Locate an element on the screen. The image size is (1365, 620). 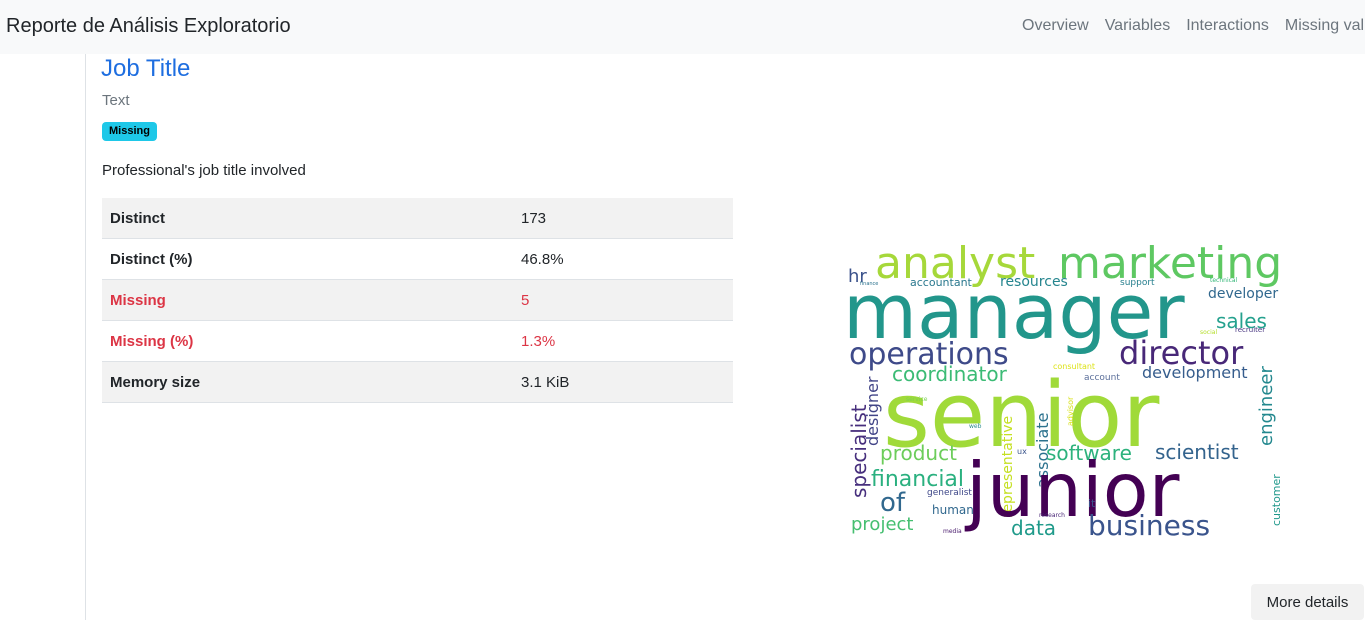
stats-row-distinct-percent: Distinct (%) 46.8% is located at coordinates (417, 259).